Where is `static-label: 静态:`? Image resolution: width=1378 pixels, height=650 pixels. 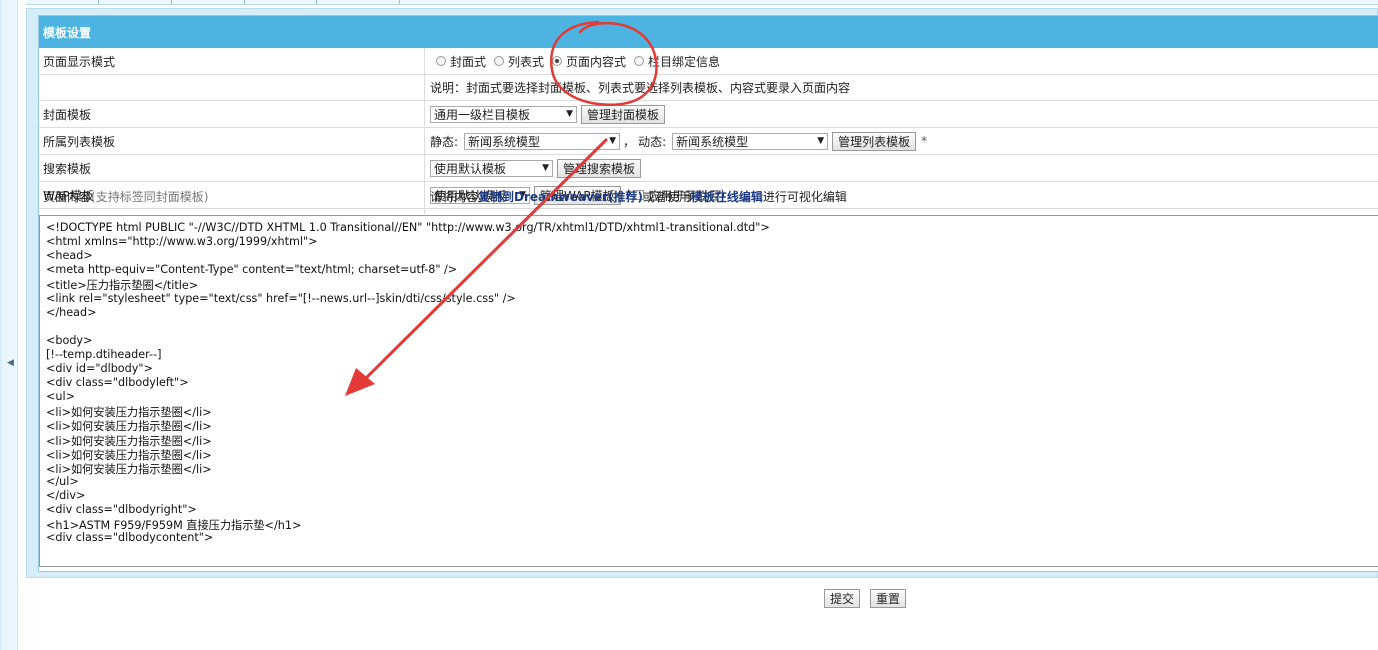
static-label: 静态: is located at coordinates (444, 141).